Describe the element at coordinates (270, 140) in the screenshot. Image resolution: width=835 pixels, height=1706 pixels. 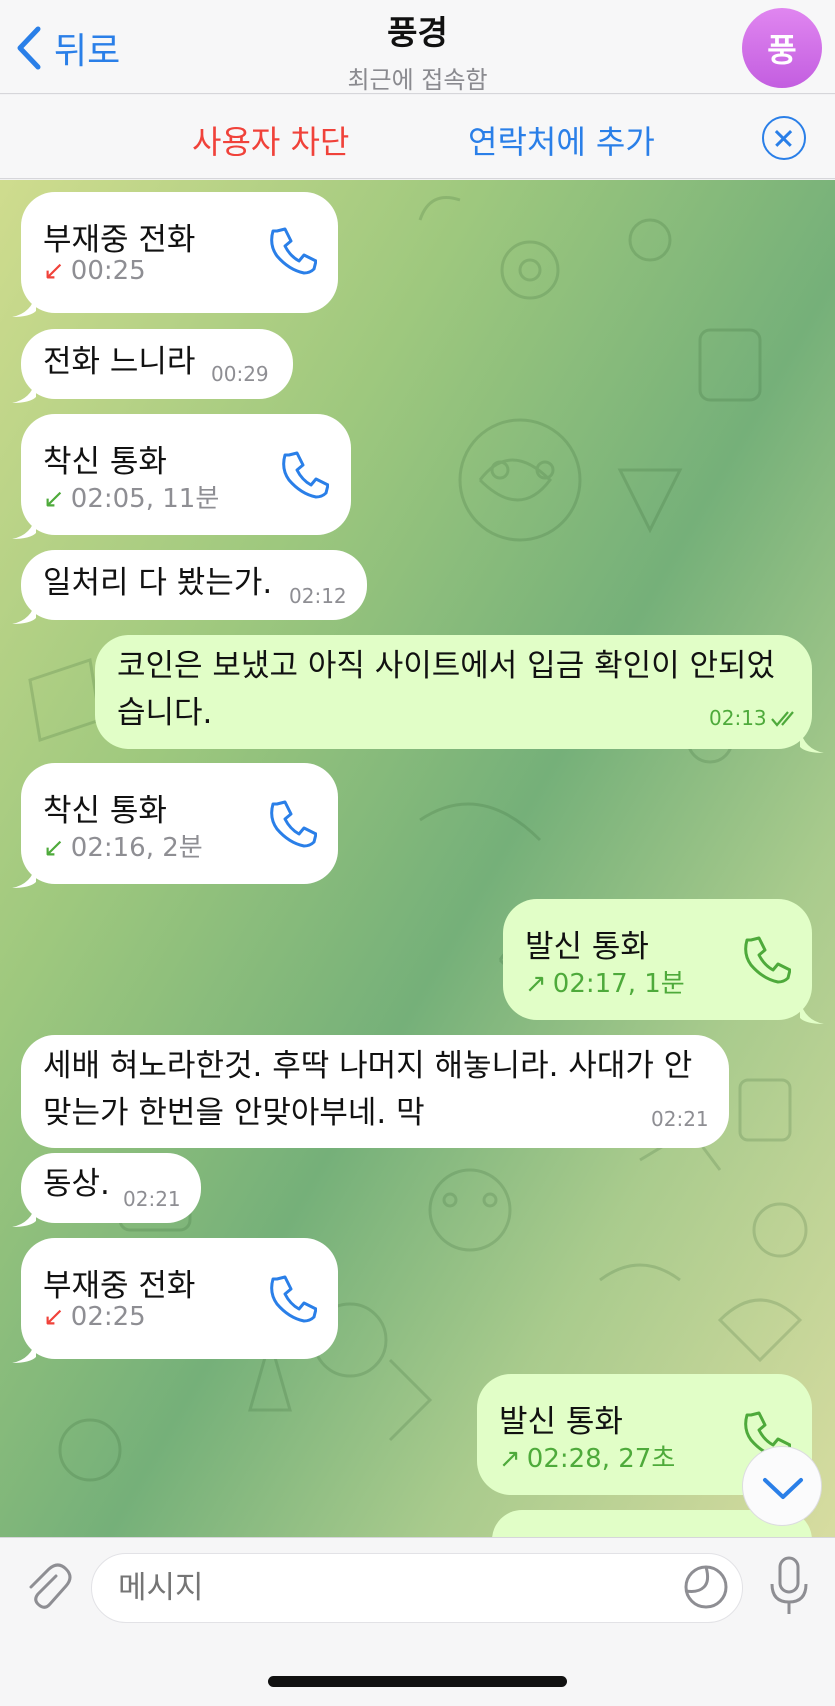
I see `block-user-button: 사용자 차단` at that location.